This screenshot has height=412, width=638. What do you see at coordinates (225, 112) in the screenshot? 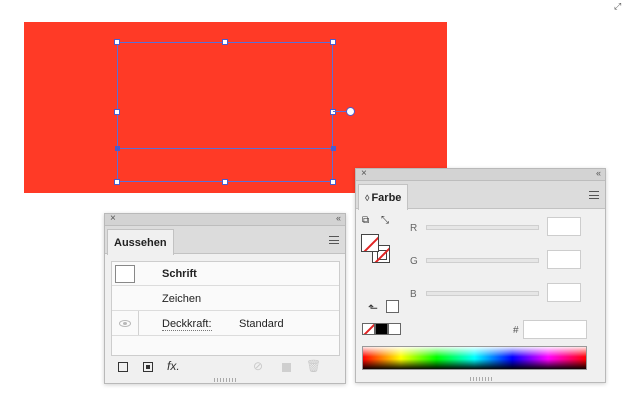
I see `selection-bounding-box` at bounding box center [225, 112].